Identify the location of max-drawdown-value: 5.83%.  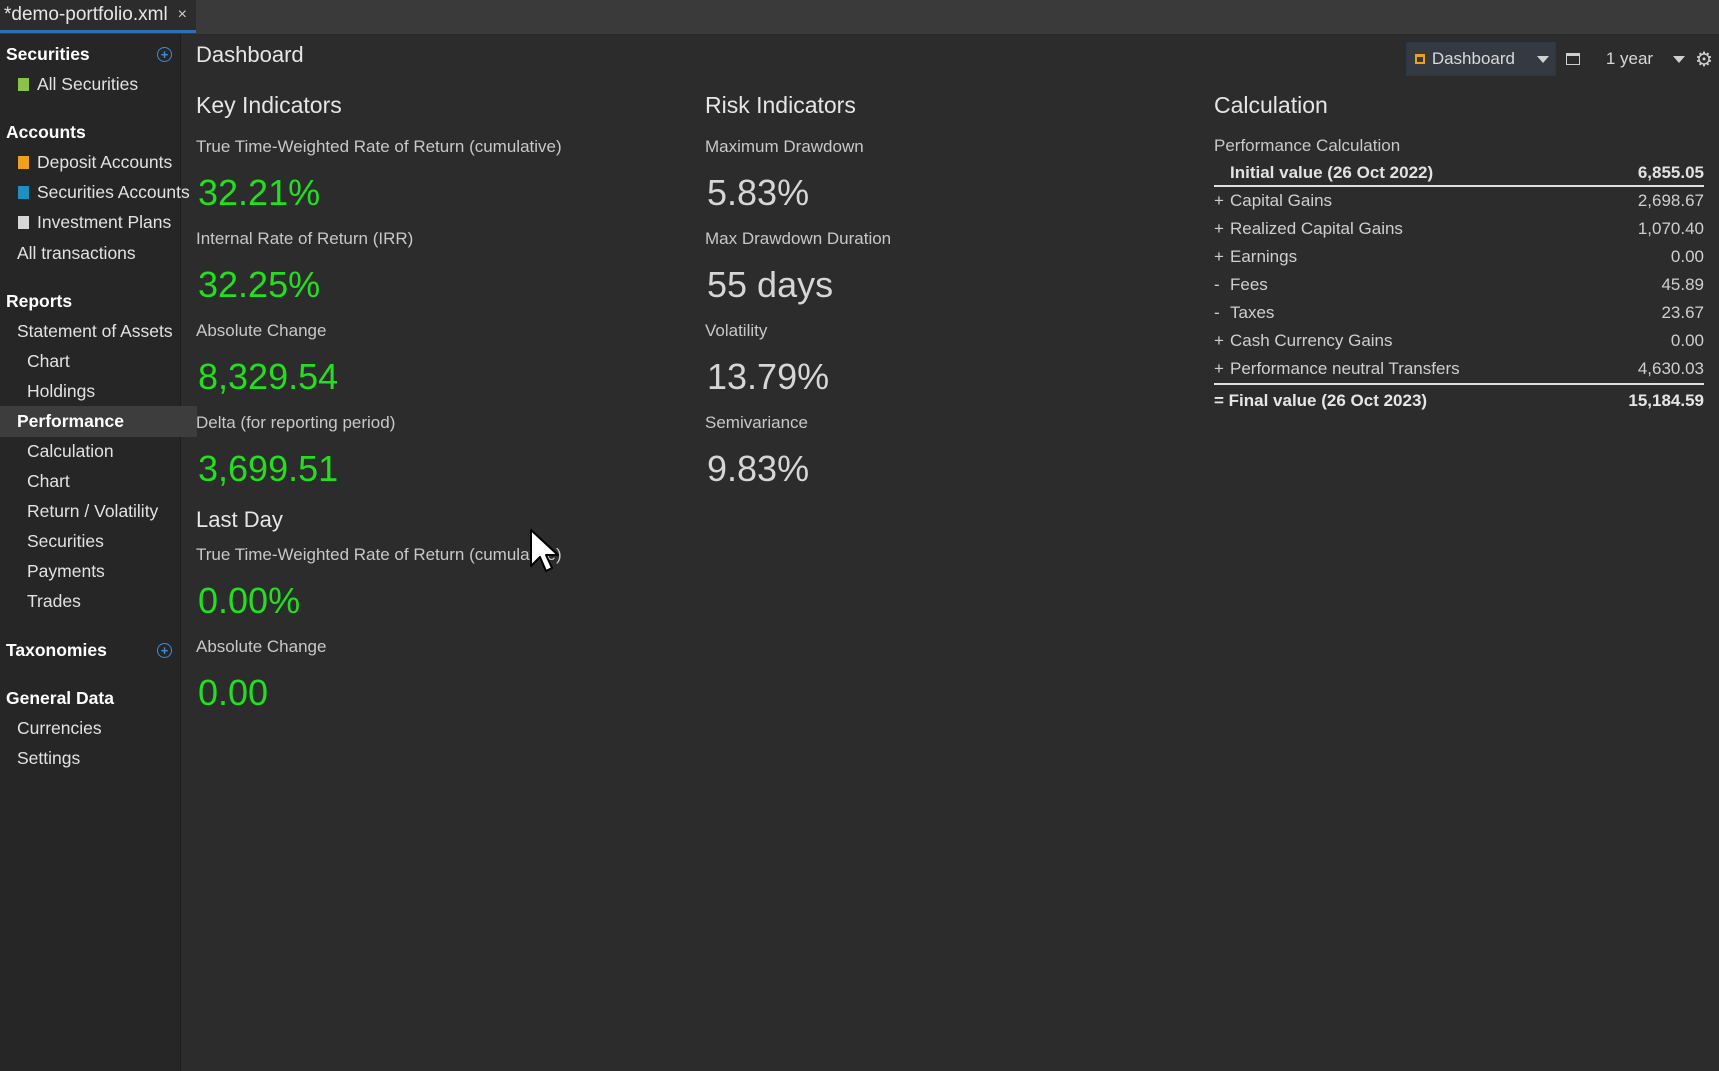
(758, 192).